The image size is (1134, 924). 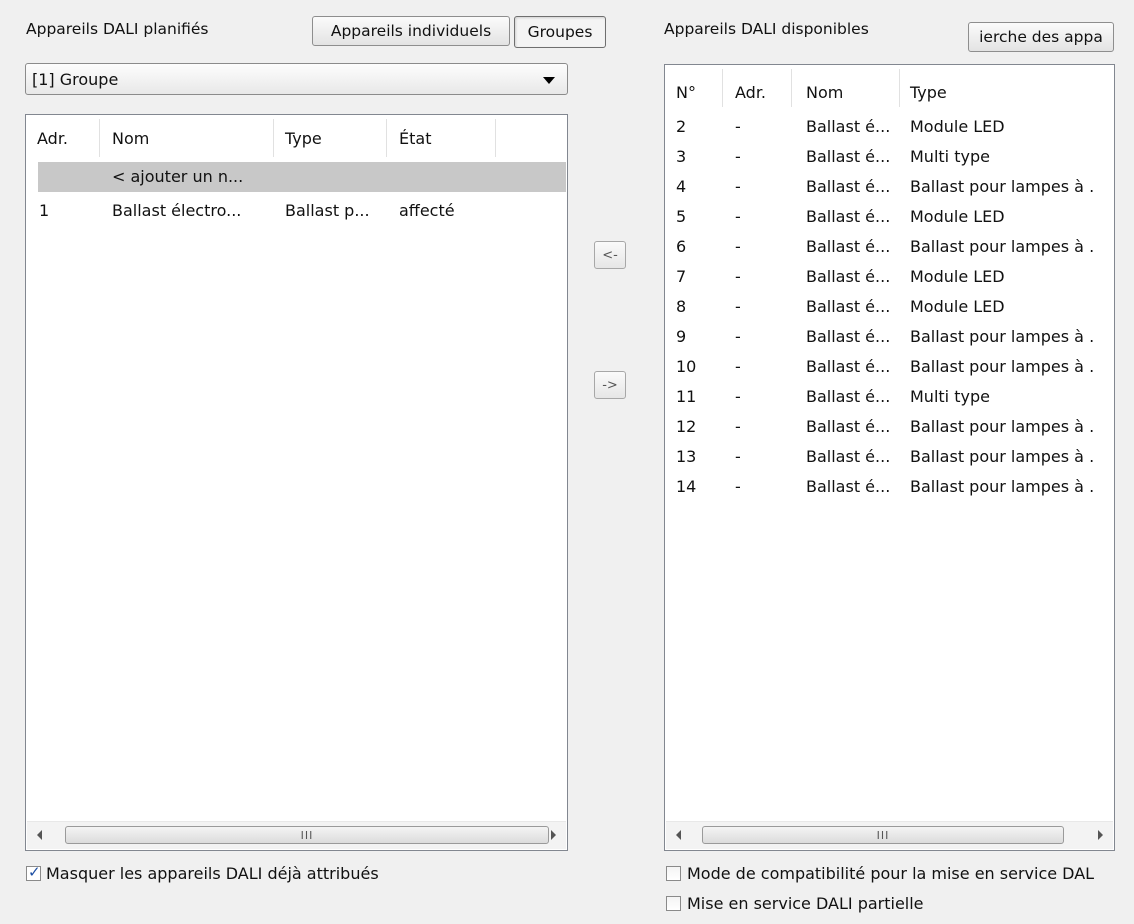 I want to click on table-row: 11 - Ballast é... Multi type, so click(x=889, y=397).